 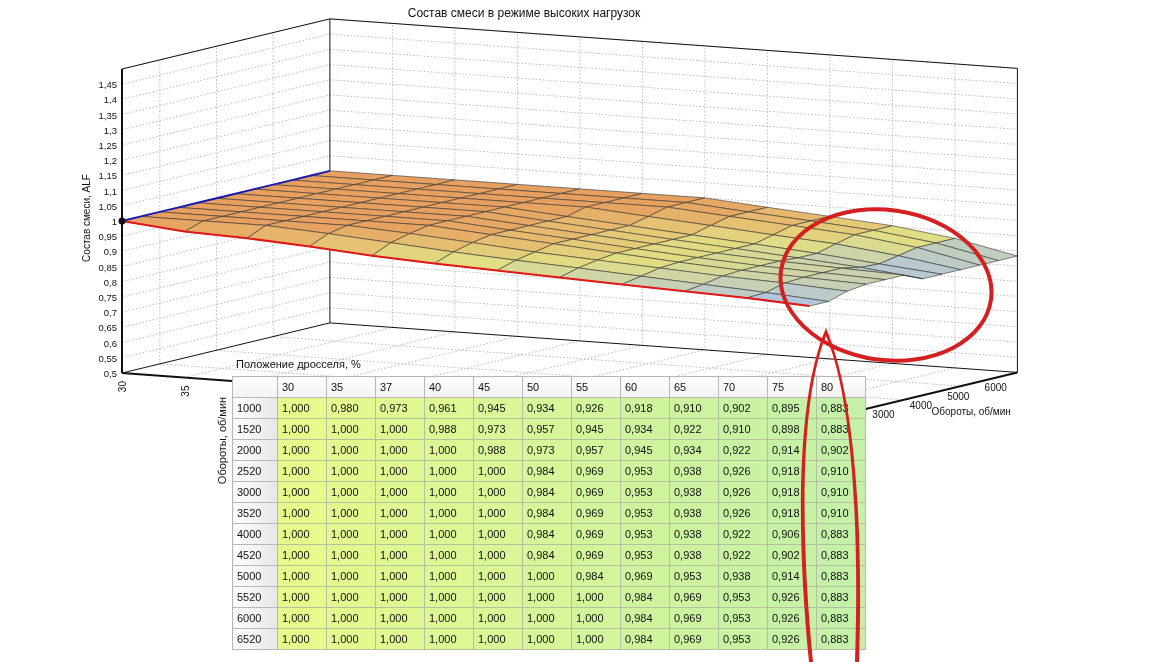 What do you see at coordinates (110, 100) in the screenshot?
I see `axis-tick-label: 1,4` at bounding box center [110, 100].